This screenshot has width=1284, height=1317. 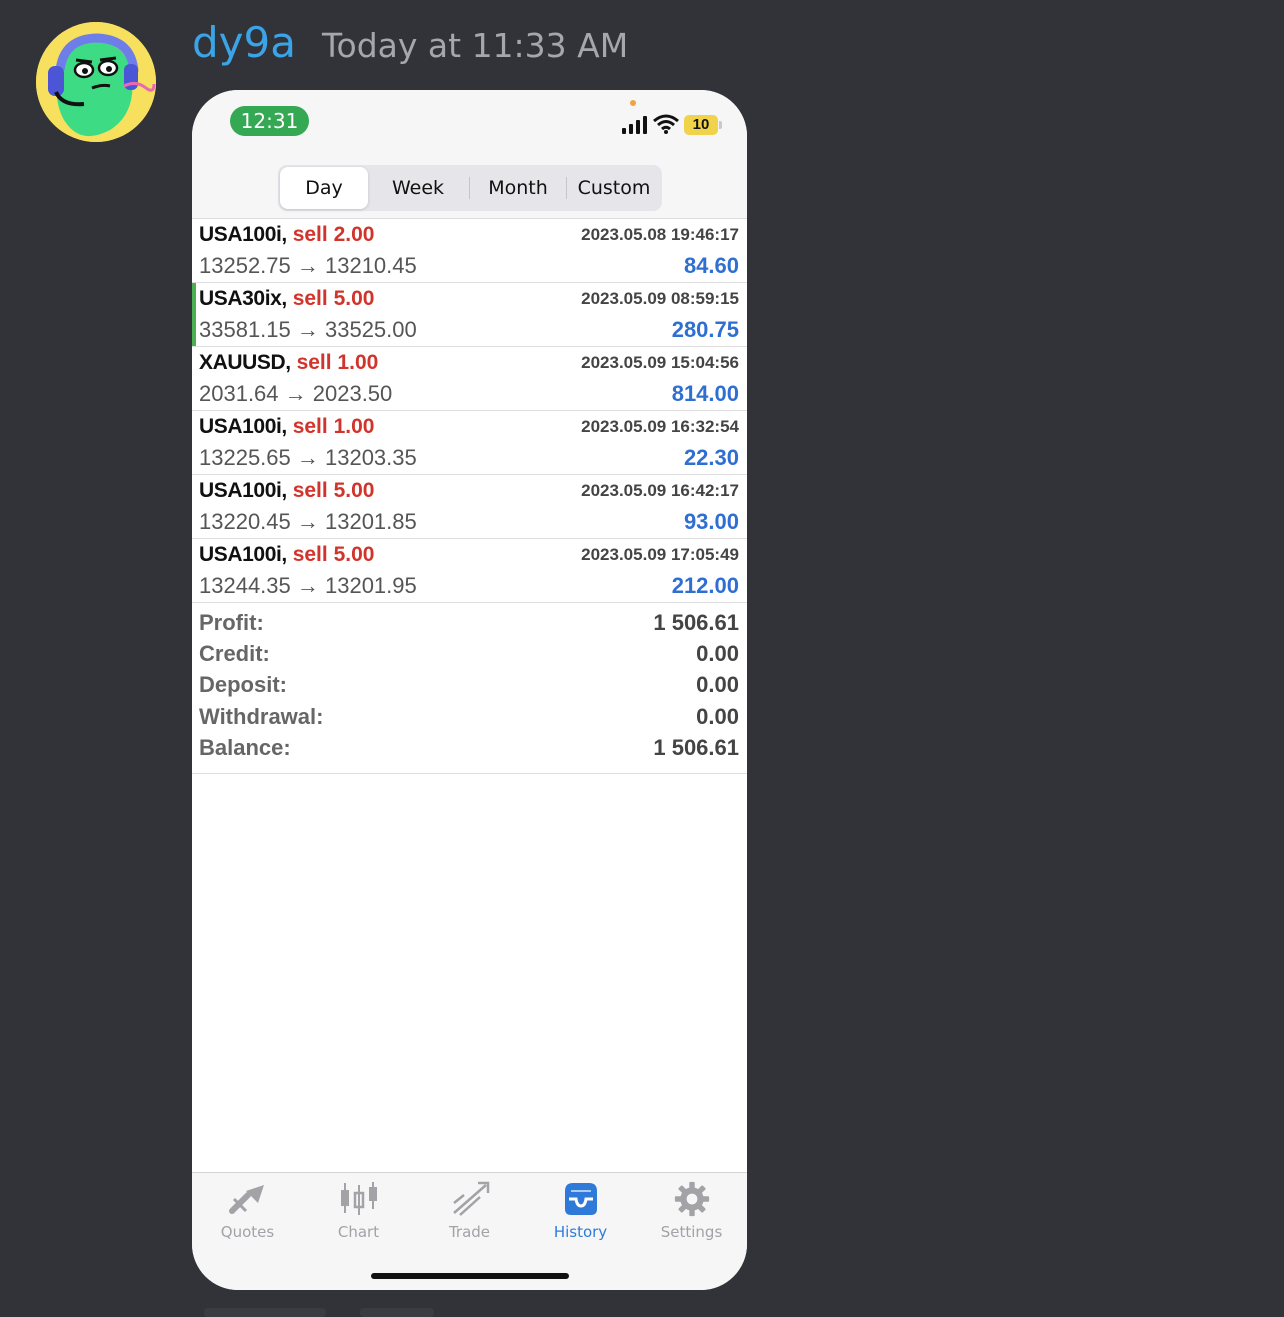 I want to click on trade-profit: 280.75, so click(x=705, y=329).